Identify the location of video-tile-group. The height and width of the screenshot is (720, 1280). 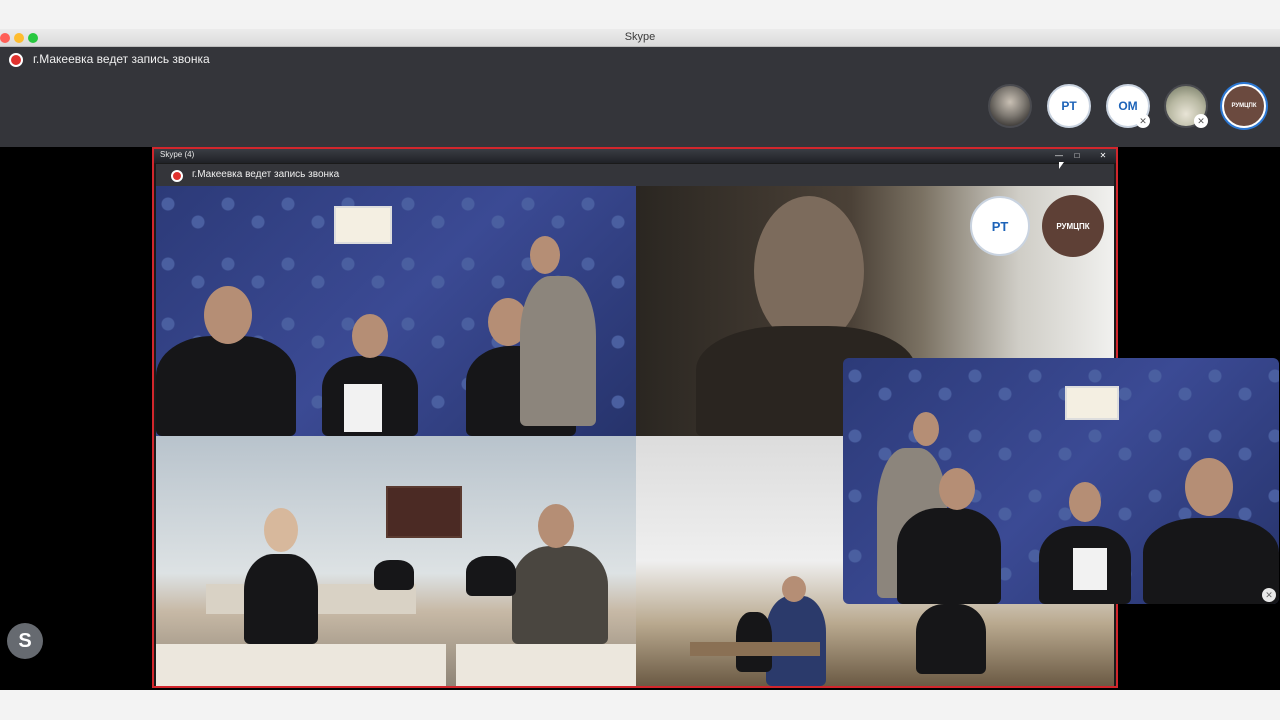
(396, 311).